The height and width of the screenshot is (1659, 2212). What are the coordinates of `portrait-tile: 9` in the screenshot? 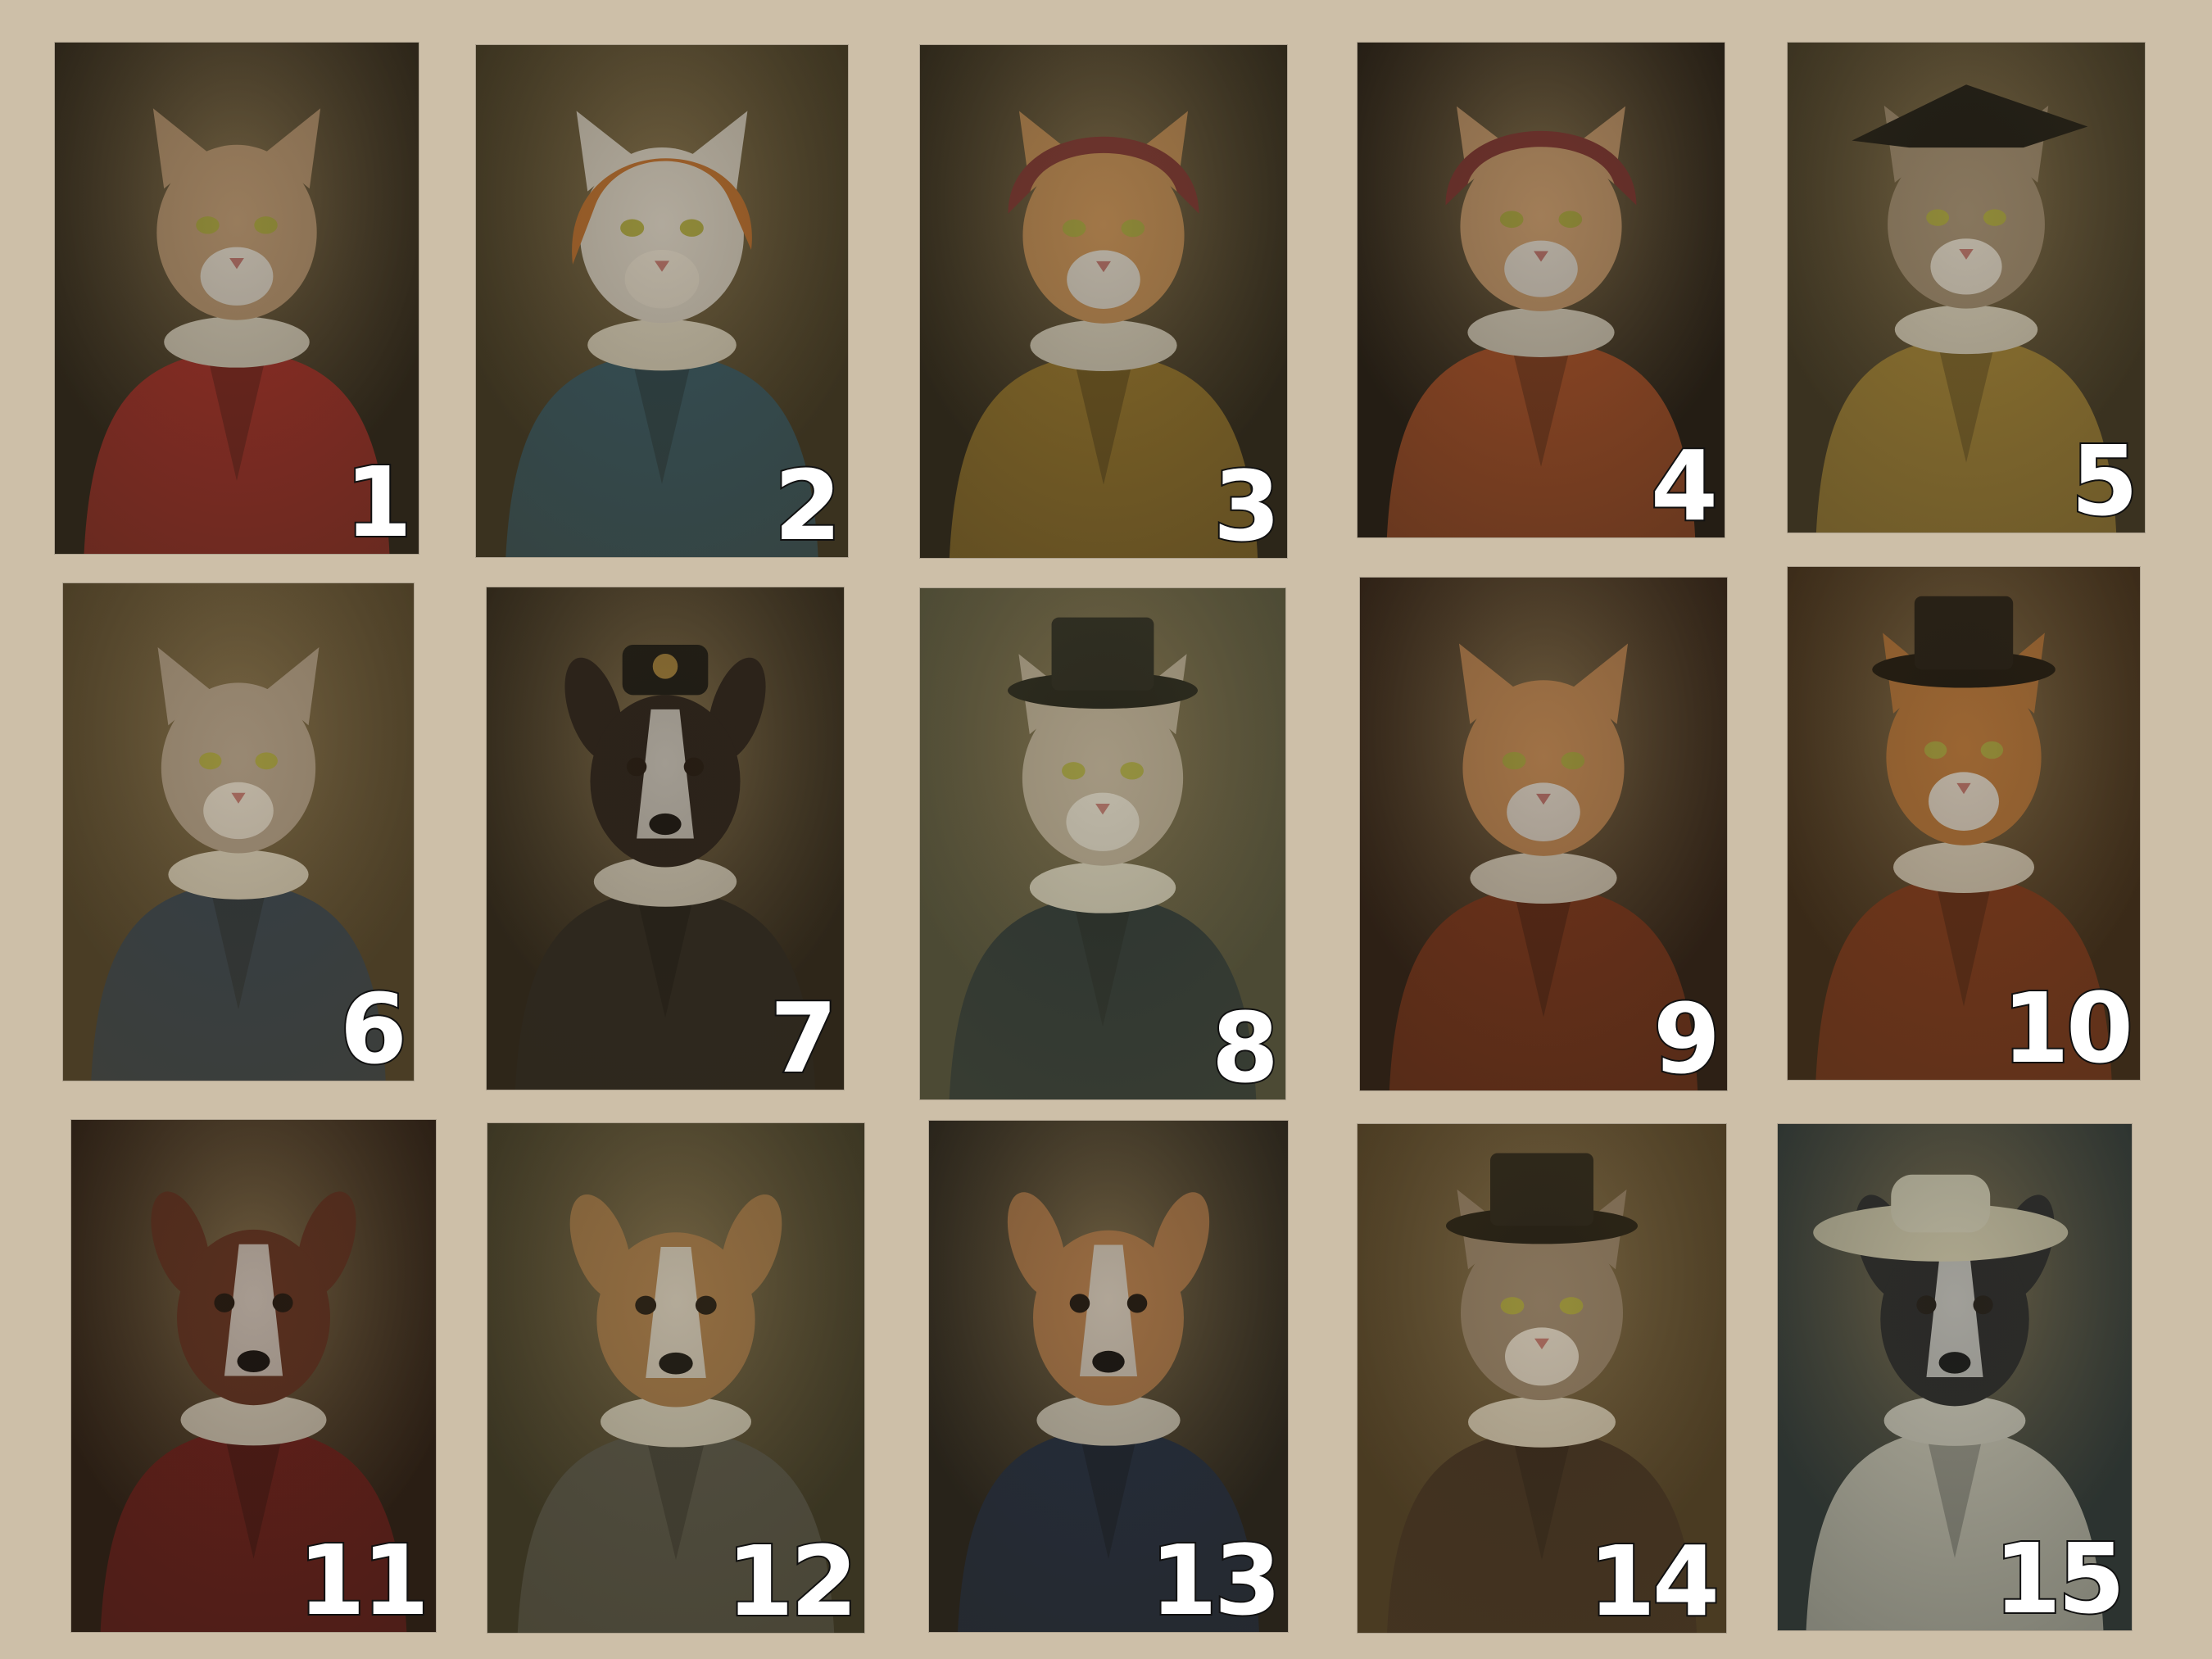 It's located at (1543, 834).